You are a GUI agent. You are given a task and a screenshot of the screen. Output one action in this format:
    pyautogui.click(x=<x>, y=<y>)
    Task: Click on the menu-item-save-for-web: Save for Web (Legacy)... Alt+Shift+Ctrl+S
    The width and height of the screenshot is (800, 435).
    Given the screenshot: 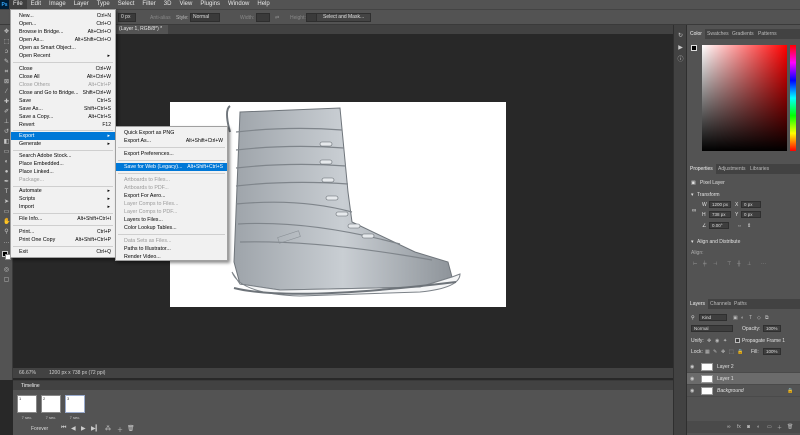 What is the action you would take?
    pyautogui.click(x=171, y=167)
    